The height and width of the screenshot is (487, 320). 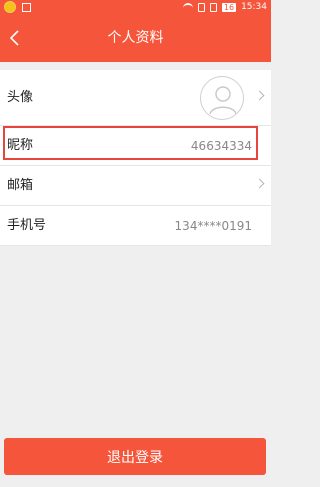 I want to click on avatar-label: 头像, so click(x=20, y=97).